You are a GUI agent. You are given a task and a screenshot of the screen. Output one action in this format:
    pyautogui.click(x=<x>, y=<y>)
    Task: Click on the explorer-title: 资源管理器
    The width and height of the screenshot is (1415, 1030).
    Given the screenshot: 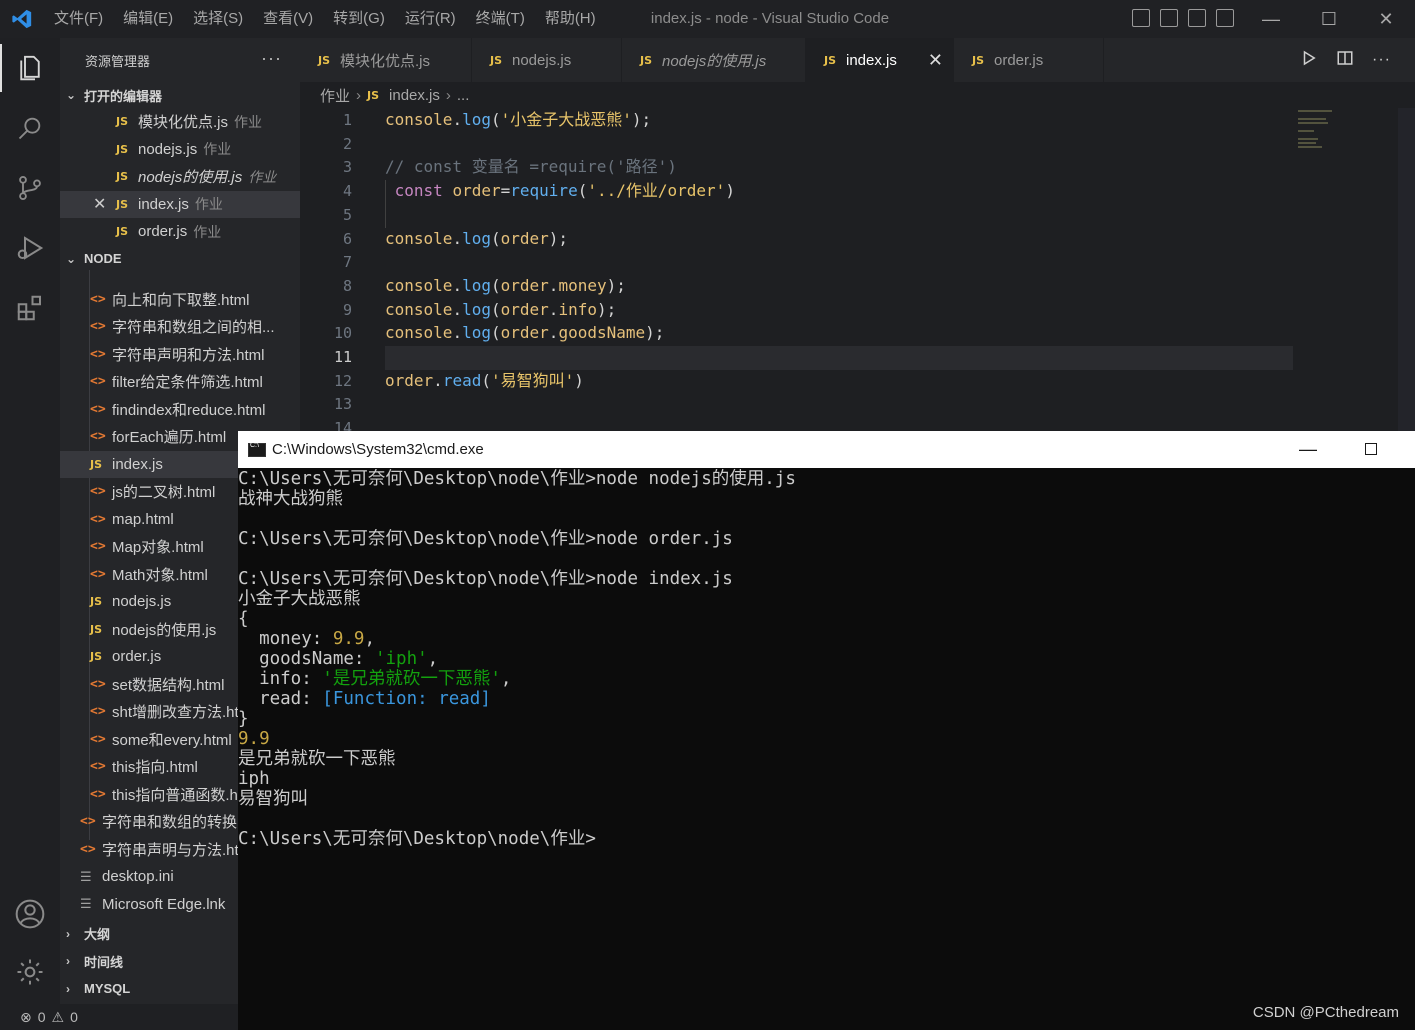 What is the action you would take?
    pyautogui.click(x=118, y=61)
    